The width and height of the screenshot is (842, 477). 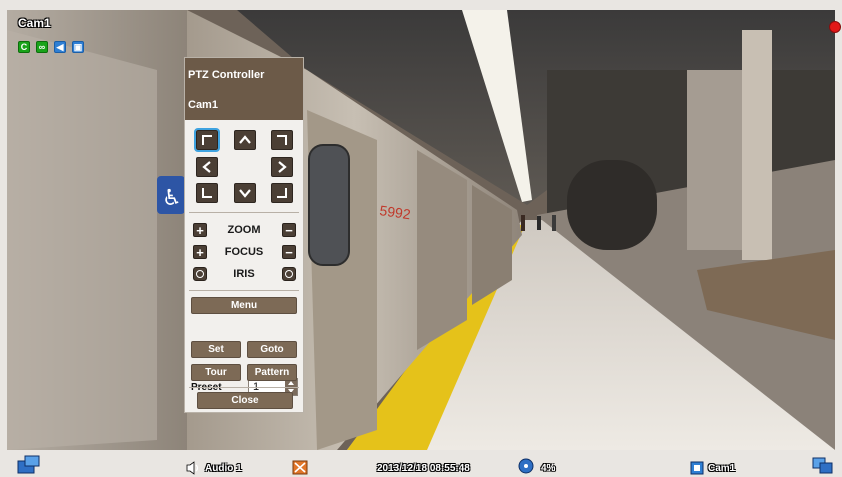 I want to click on iris-open-button, so click(x=200, y=274).